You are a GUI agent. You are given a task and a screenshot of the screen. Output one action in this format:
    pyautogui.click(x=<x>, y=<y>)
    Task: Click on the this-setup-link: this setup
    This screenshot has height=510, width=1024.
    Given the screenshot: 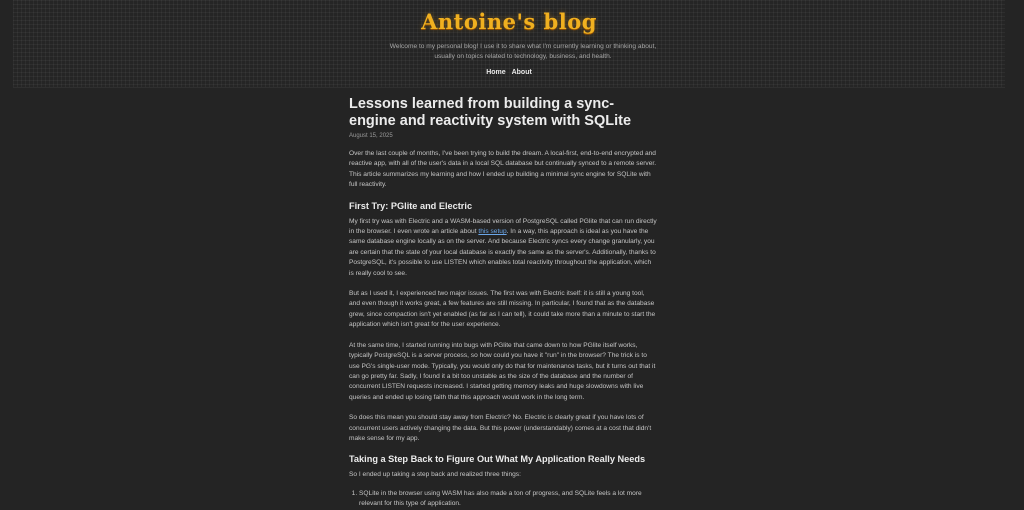 What is the action you would take?
    pyautogui.click(x=492, y=231)
    